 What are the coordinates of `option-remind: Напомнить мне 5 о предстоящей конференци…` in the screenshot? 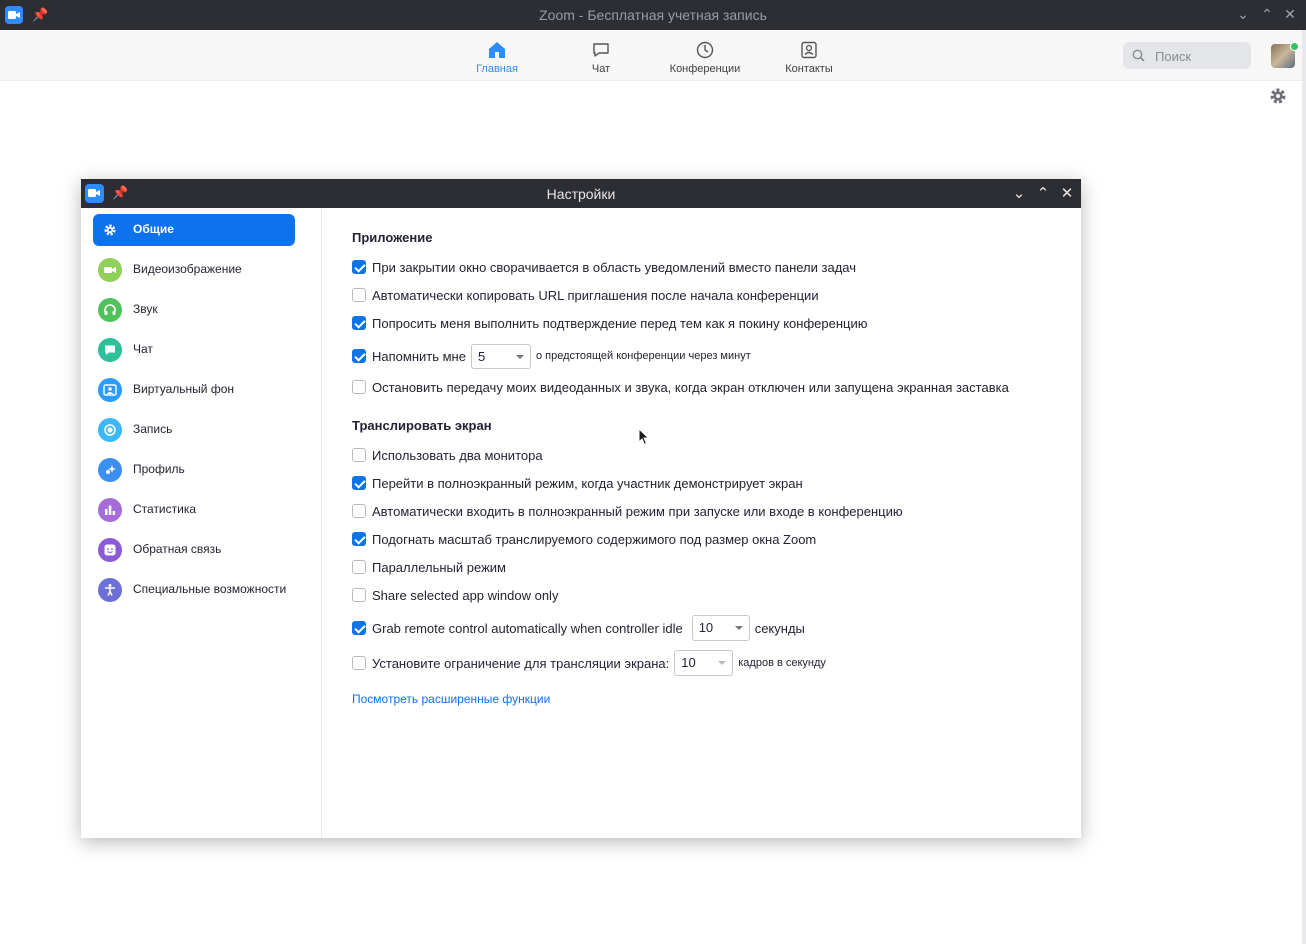 It's located at (551, 356).